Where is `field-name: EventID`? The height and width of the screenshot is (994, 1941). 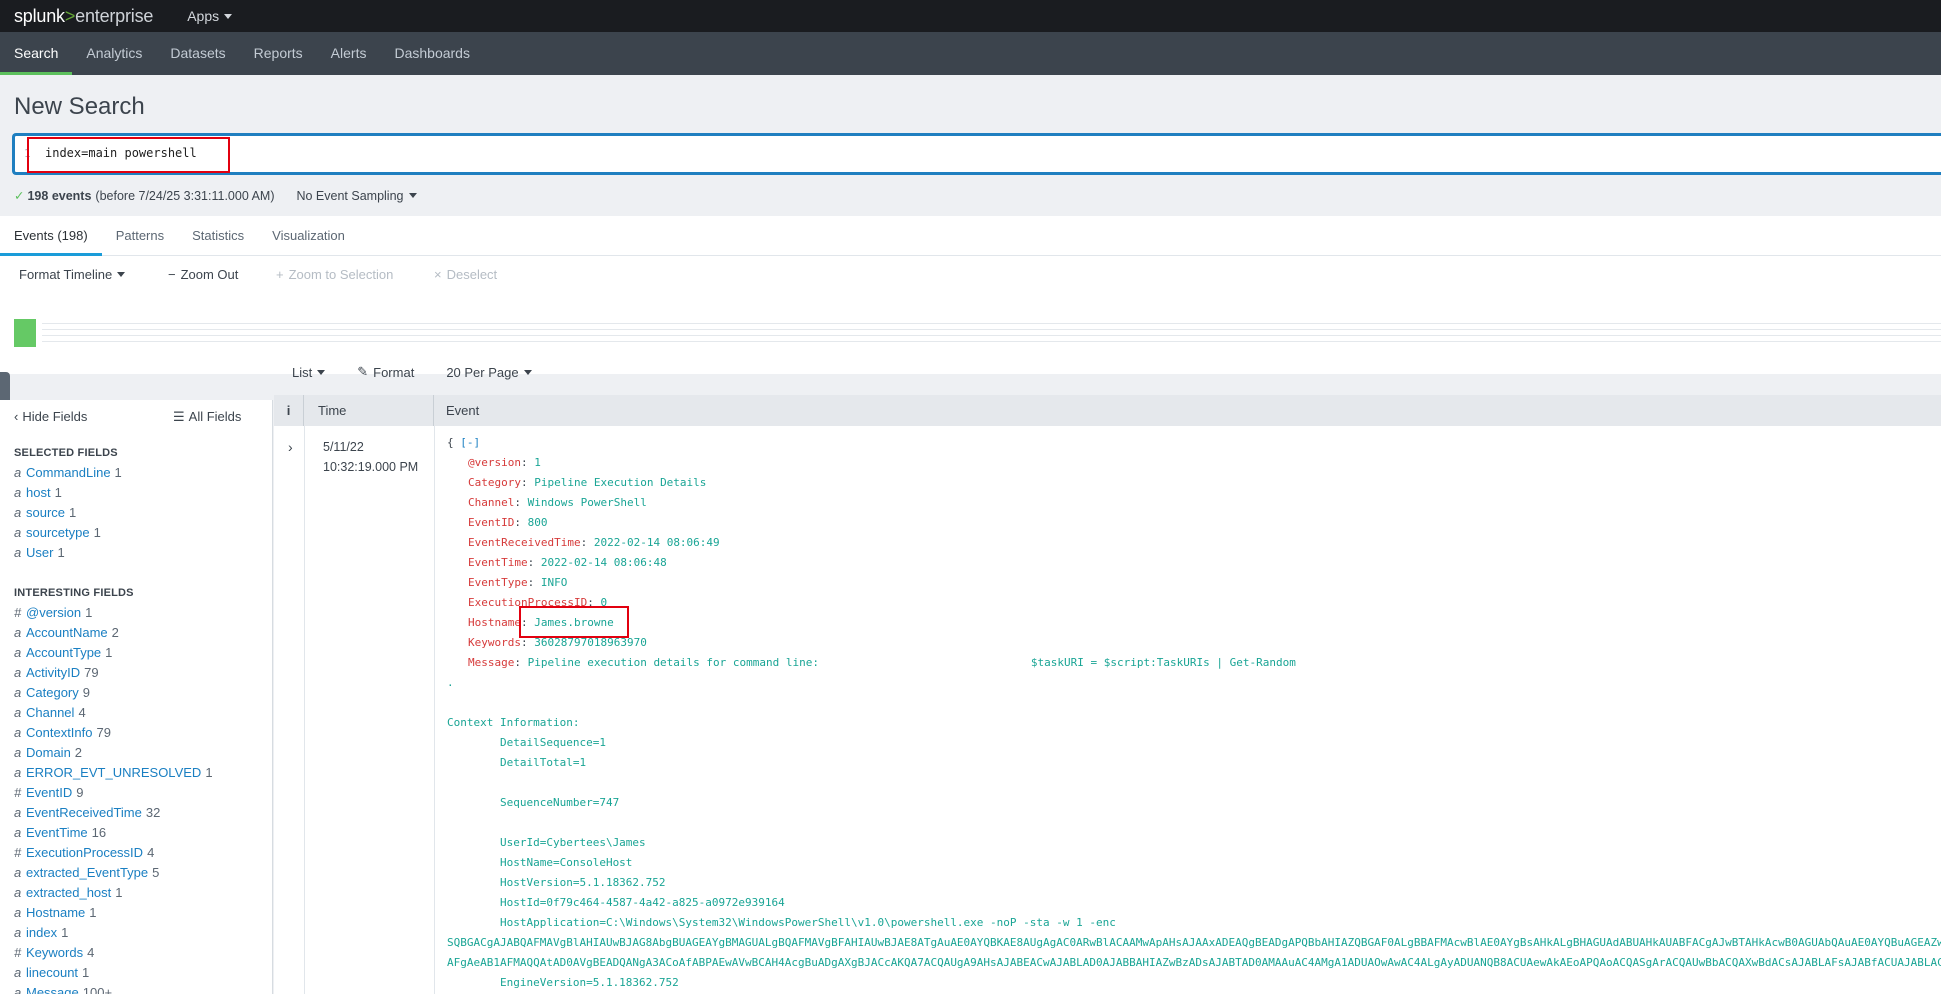 field-name: EventID is located at coordinates (49, 792).